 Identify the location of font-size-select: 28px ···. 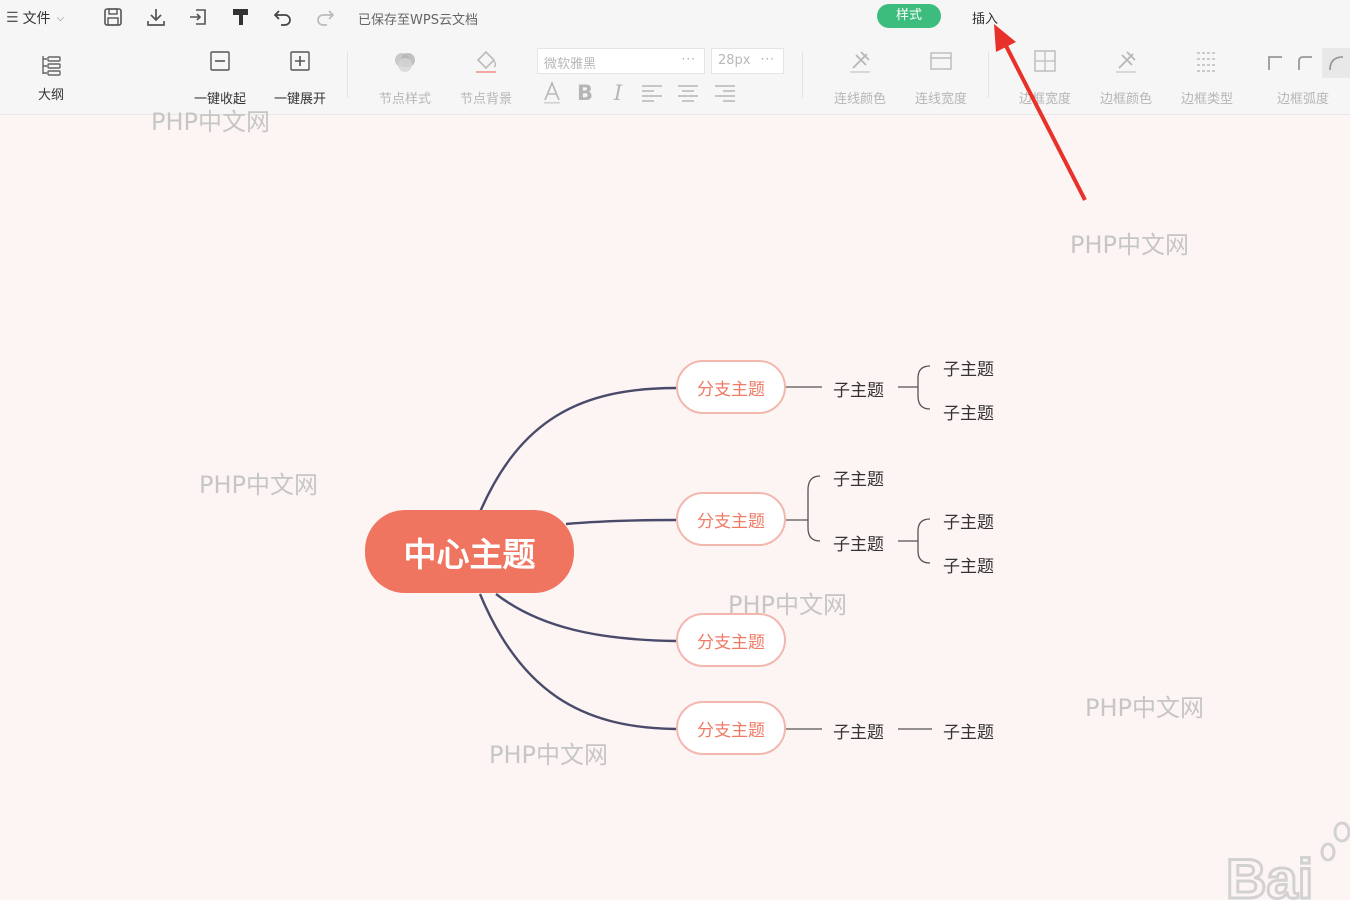
(747, 61).